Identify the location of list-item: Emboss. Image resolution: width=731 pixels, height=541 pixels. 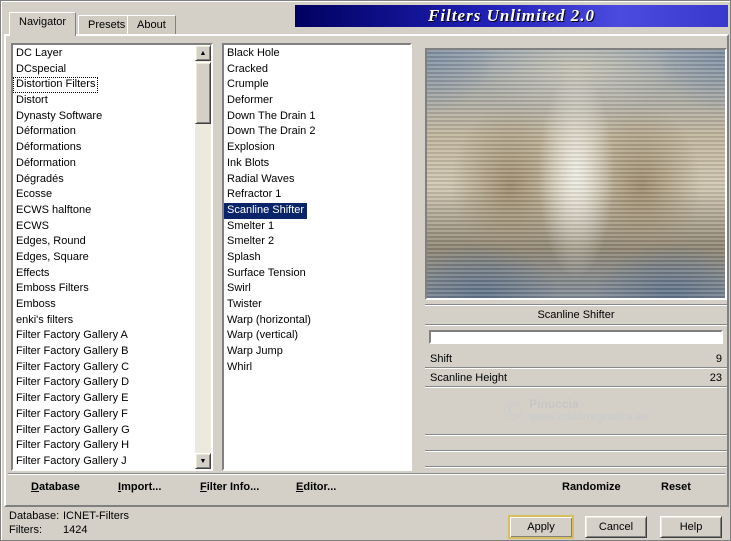
(36, 305).